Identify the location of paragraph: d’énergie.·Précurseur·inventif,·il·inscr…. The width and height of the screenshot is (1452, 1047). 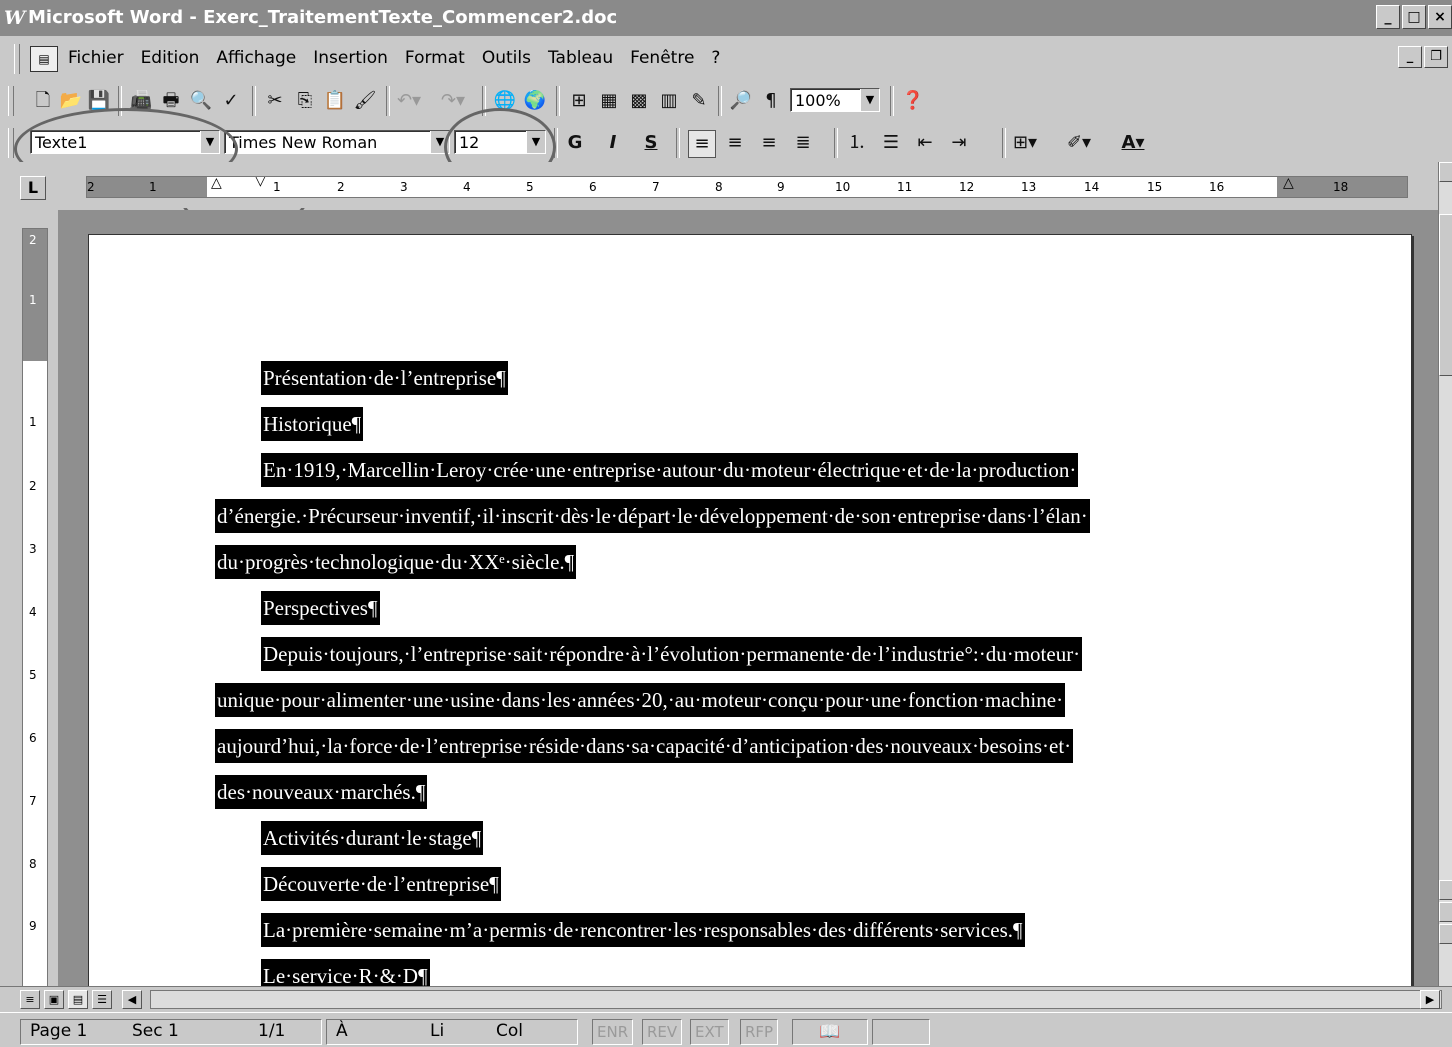
(652, 516).